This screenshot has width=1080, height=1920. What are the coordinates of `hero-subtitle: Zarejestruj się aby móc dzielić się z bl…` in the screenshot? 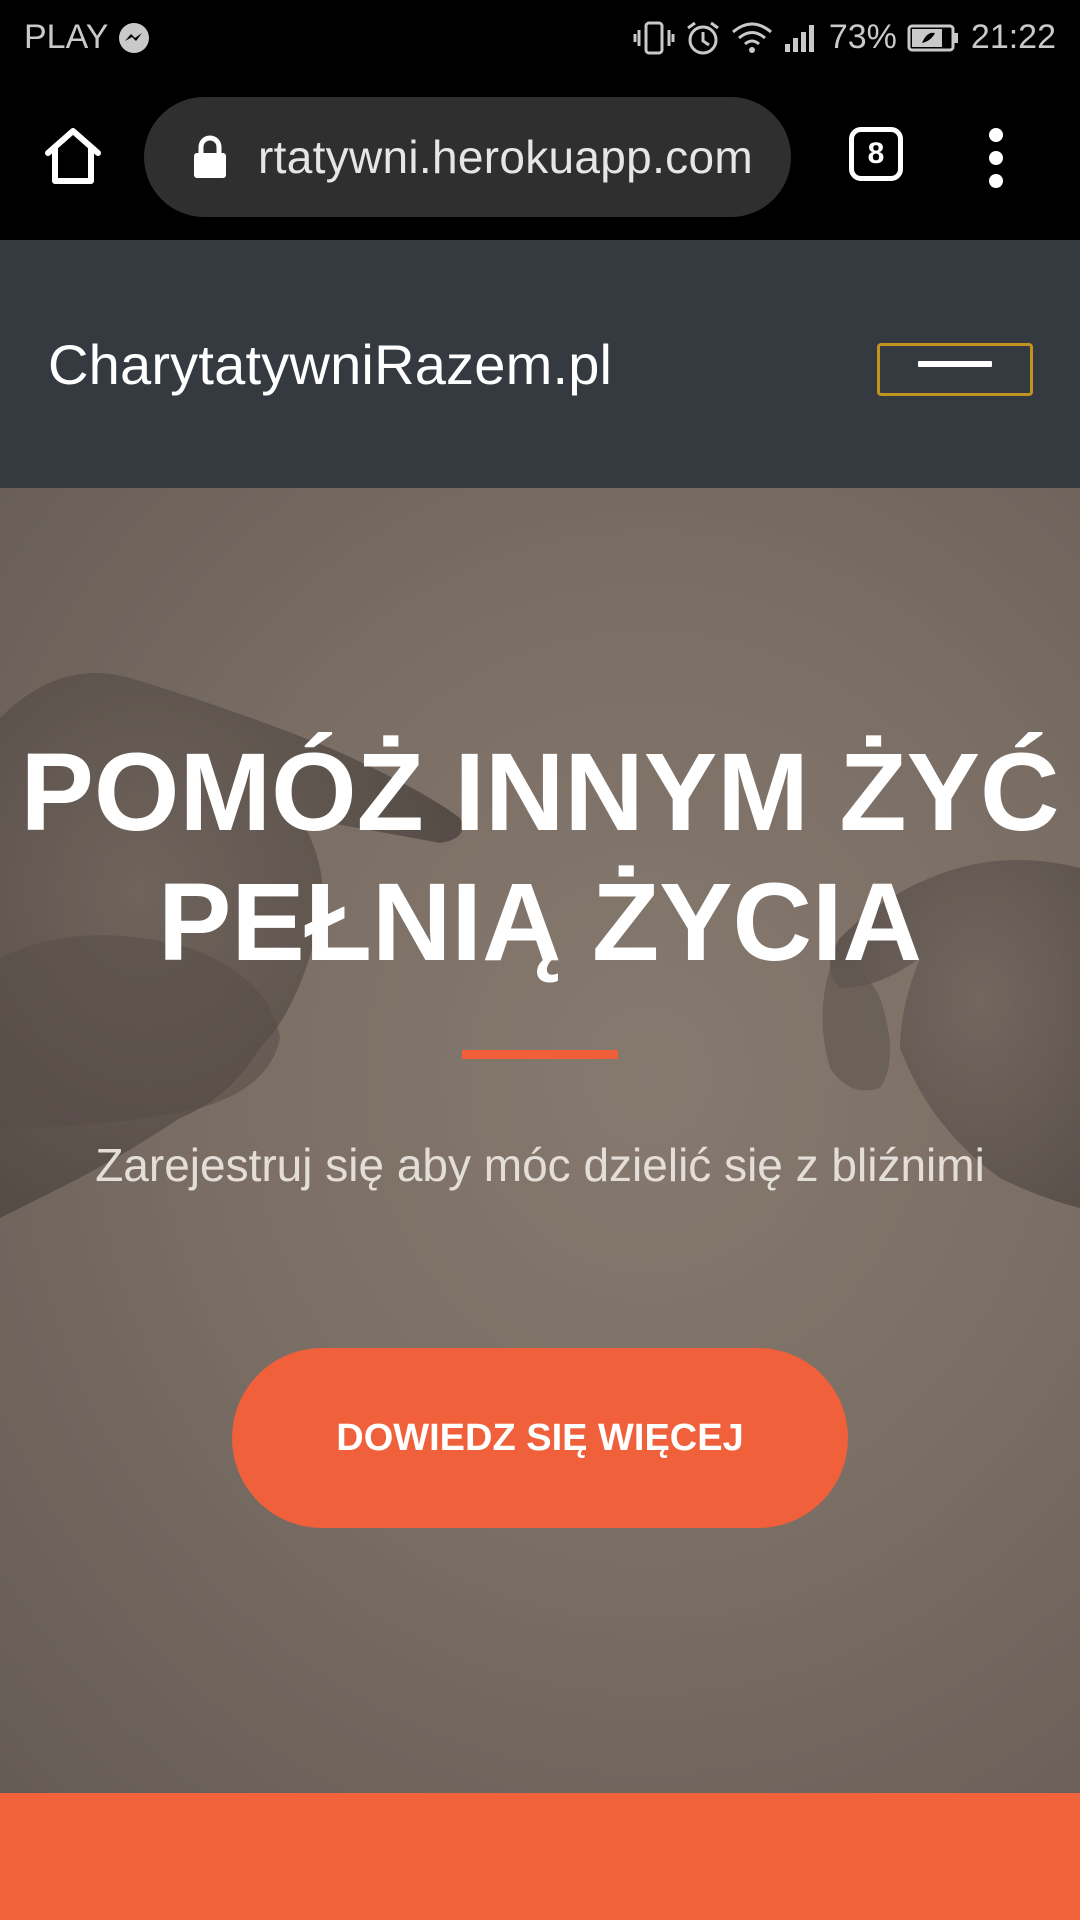 It's located at (540, 1165).